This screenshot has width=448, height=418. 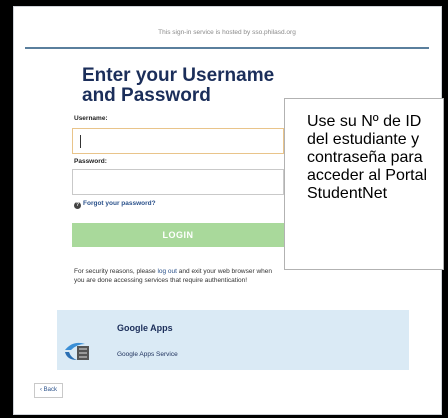 I want to click on title-line-2: and Password, so click(x=146, y=95).